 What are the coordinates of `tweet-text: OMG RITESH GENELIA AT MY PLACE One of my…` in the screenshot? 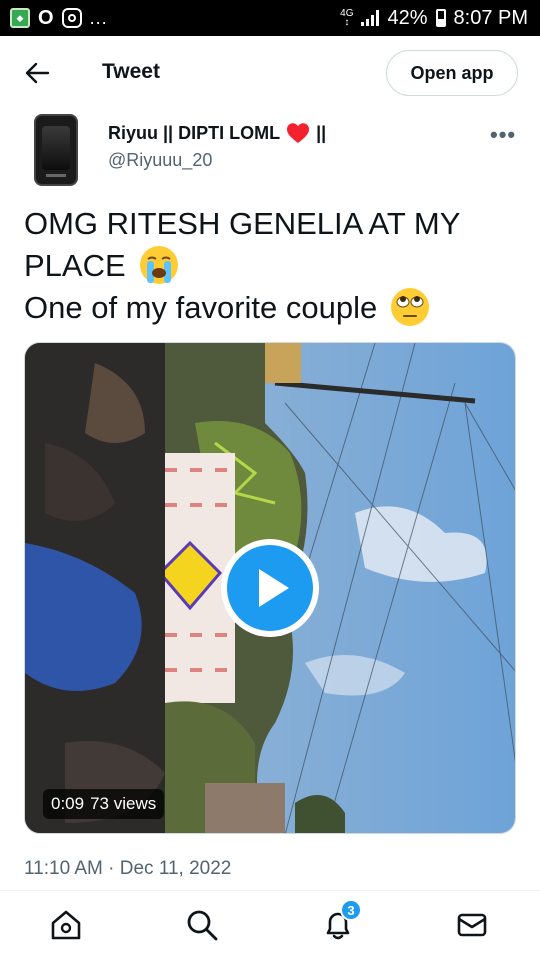 It's located at (274, 265).